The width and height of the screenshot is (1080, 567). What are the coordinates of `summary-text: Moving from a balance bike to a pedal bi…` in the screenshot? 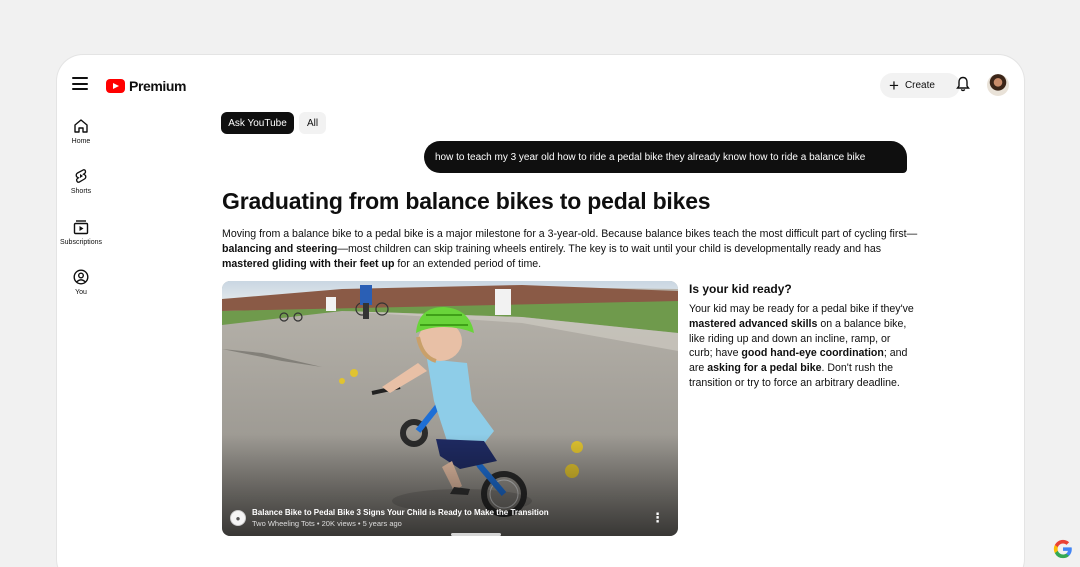 It's located at (570, 234).